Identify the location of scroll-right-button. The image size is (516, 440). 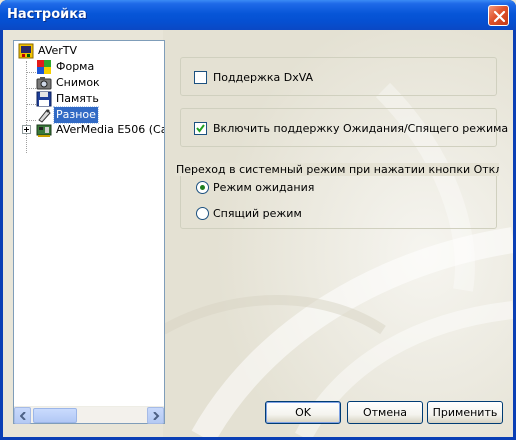
(155, 415).